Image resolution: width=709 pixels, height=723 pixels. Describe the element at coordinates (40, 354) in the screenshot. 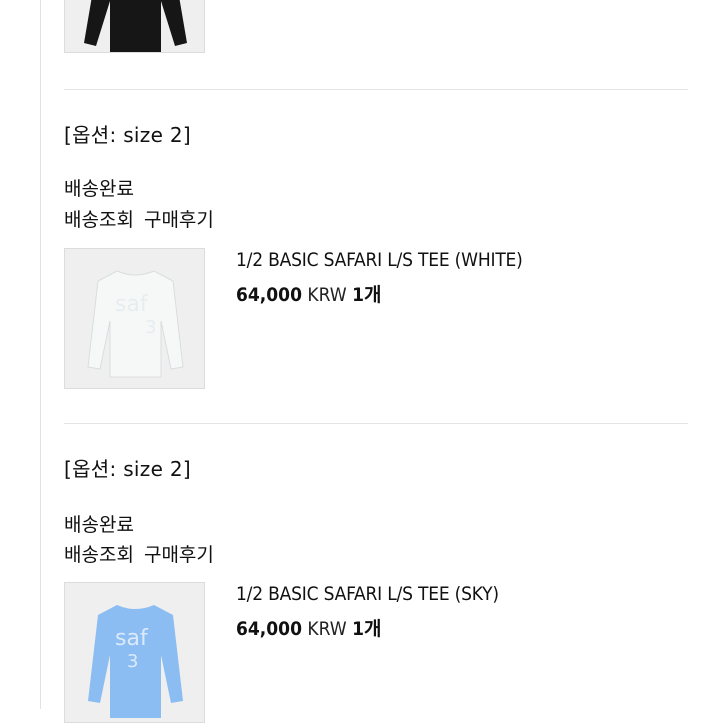

I see `left-divider` at that location.